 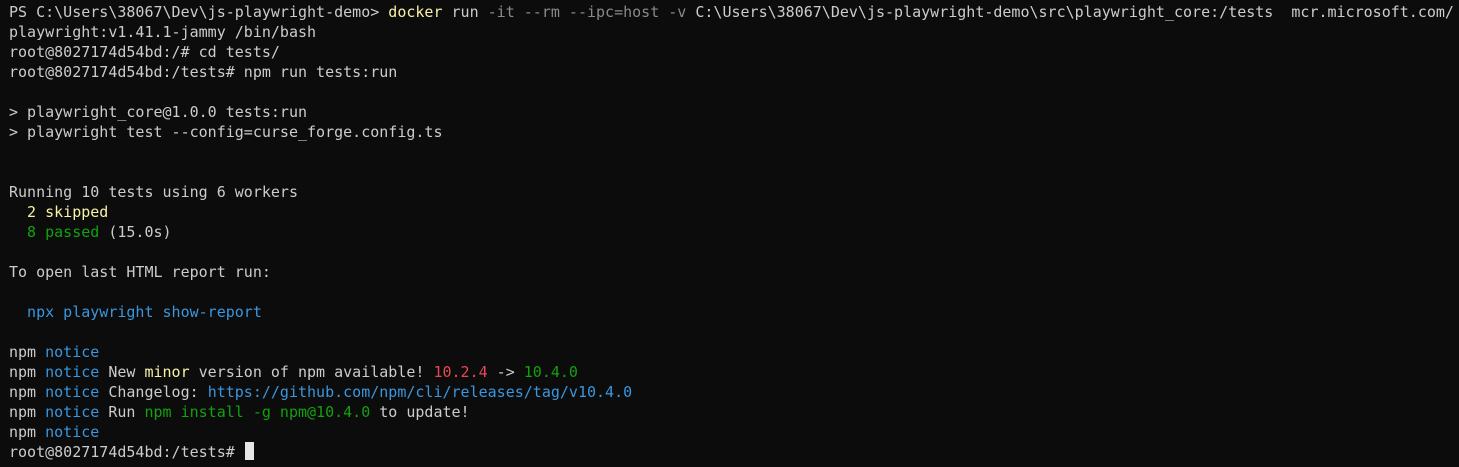 I want to click on terminal-text: > playwright_core@1.0.0 tests:run, so click(x=158, y=112).